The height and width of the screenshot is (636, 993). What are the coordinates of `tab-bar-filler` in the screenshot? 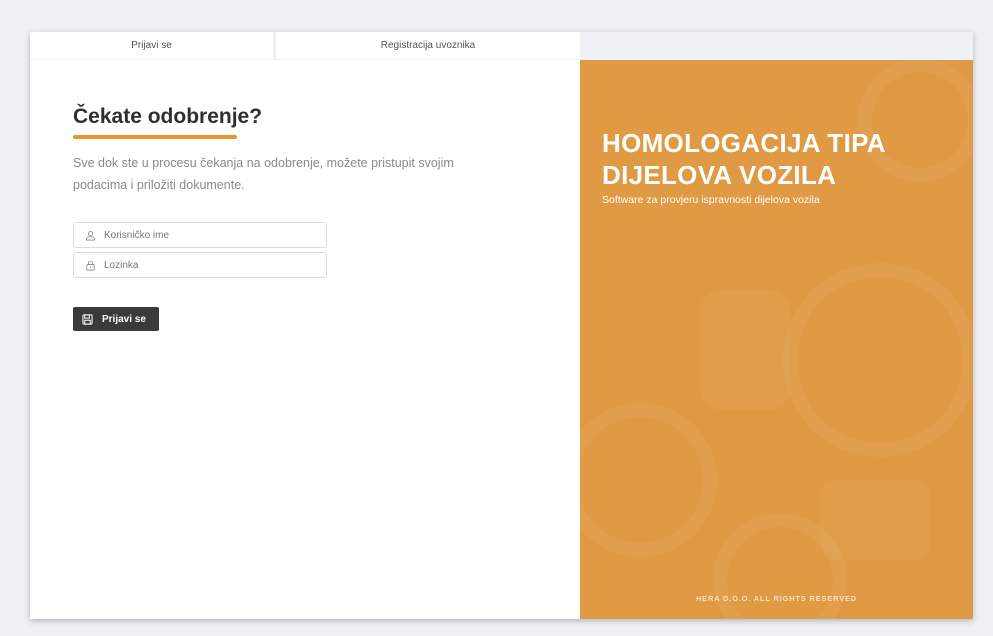 It's located at (776, 45).